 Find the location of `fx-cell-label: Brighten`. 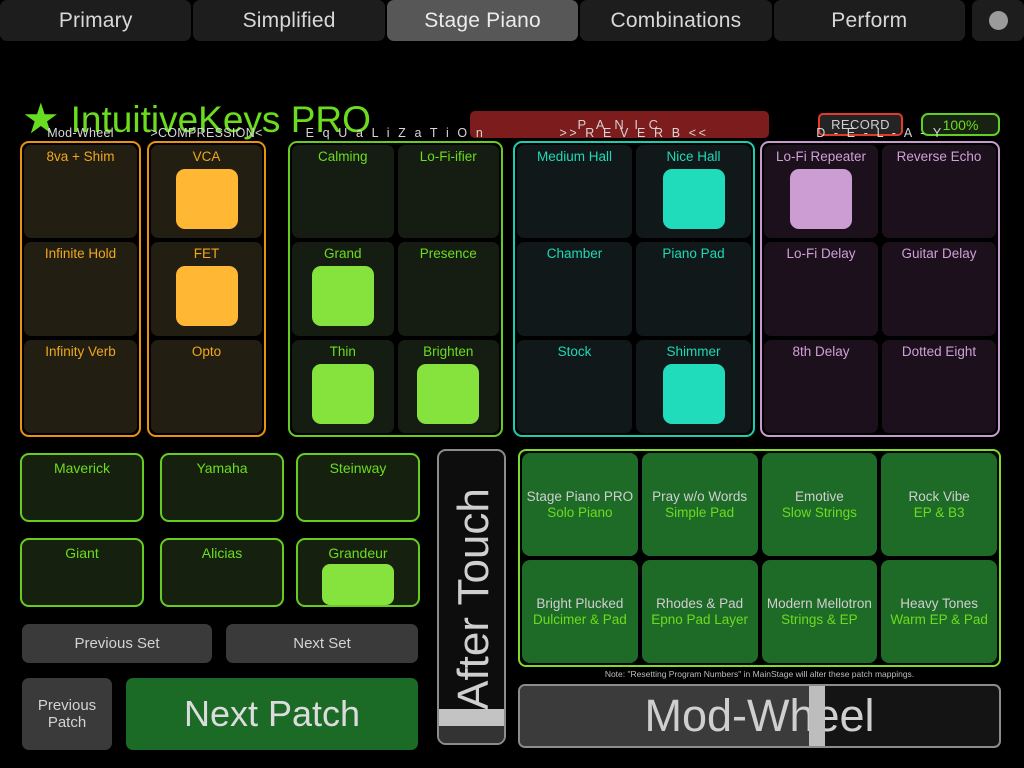

fx-cell-label: Brighten is located at coordinates (448, 351).